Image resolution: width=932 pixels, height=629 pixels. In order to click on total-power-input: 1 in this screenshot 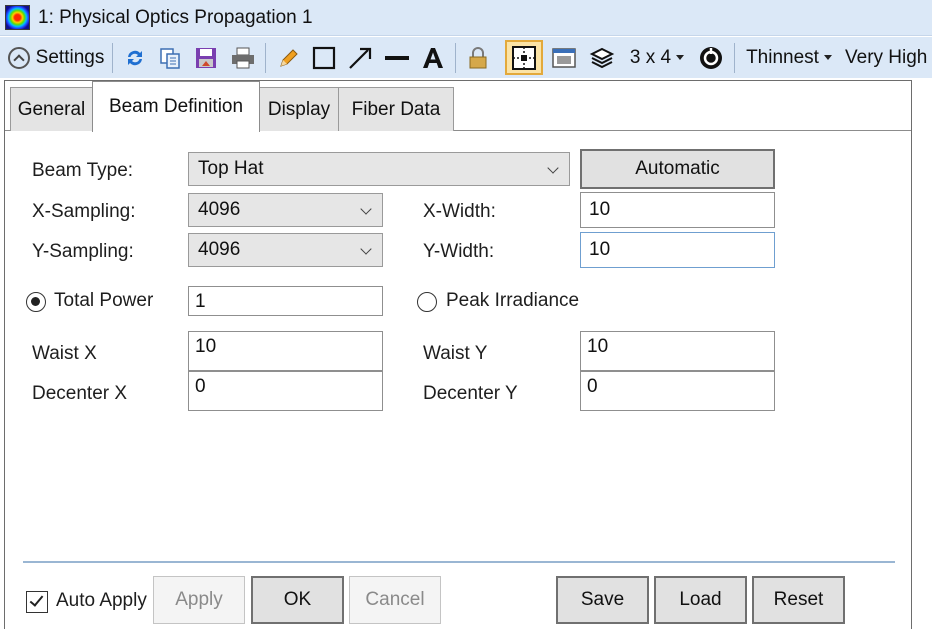, I will do `click(285, 301)`.